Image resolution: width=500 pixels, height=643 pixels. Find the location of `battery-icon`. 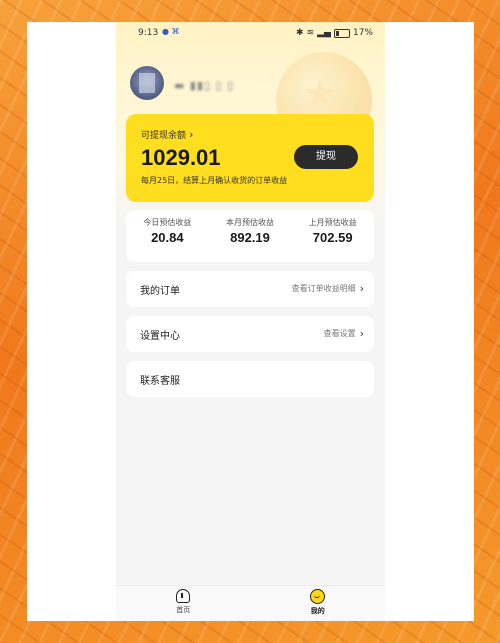

battery-icon is located at coordinates (341, 33).